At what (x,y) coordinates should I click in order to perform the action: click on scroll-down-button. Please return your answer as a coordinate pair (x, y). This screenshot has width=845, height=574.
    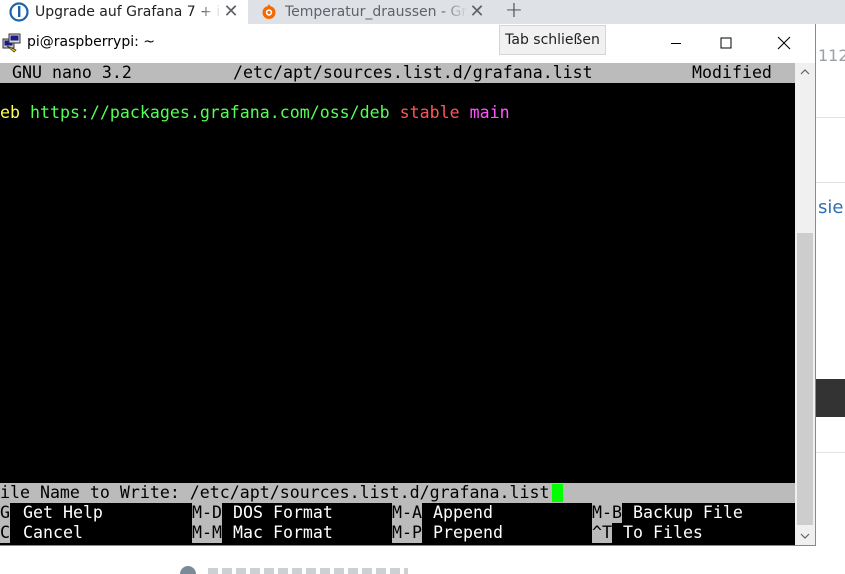
    Looking at the image, I should click on (805, 536).